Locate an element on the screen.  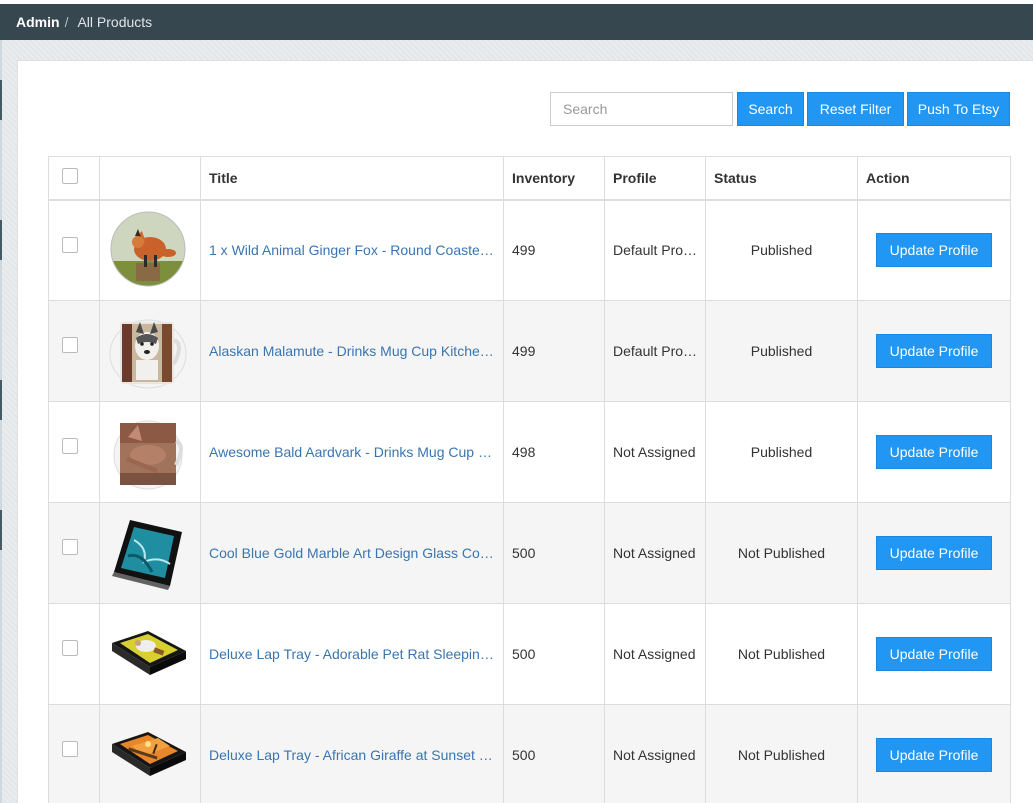
aardvark-mug-icon is located at coordinates (148, 454).